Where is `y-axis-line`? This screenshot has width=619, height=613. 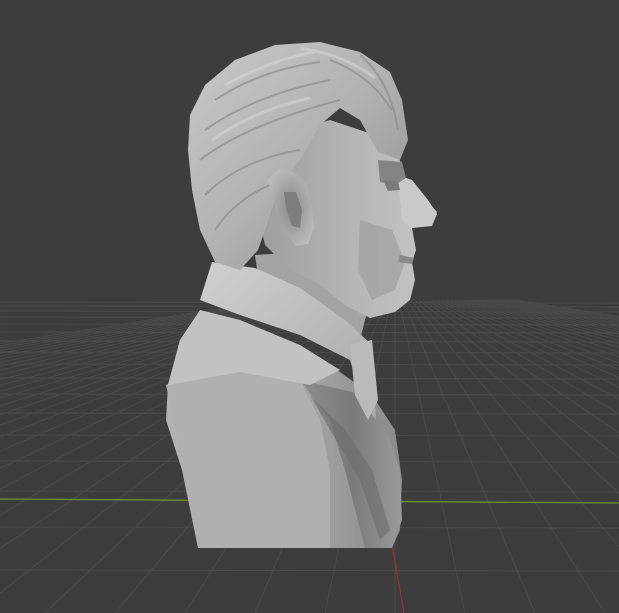 y-axis-line is located at coordinates (398, 578).